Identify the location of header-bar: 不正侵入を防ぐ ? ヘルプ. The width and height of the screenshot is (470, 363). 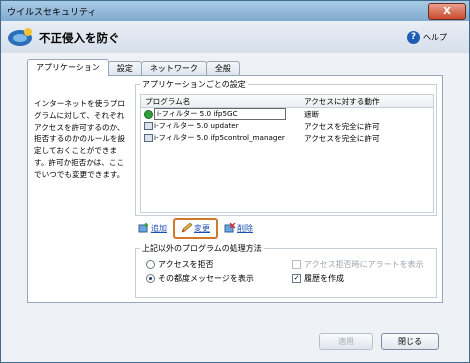
(235, 37).